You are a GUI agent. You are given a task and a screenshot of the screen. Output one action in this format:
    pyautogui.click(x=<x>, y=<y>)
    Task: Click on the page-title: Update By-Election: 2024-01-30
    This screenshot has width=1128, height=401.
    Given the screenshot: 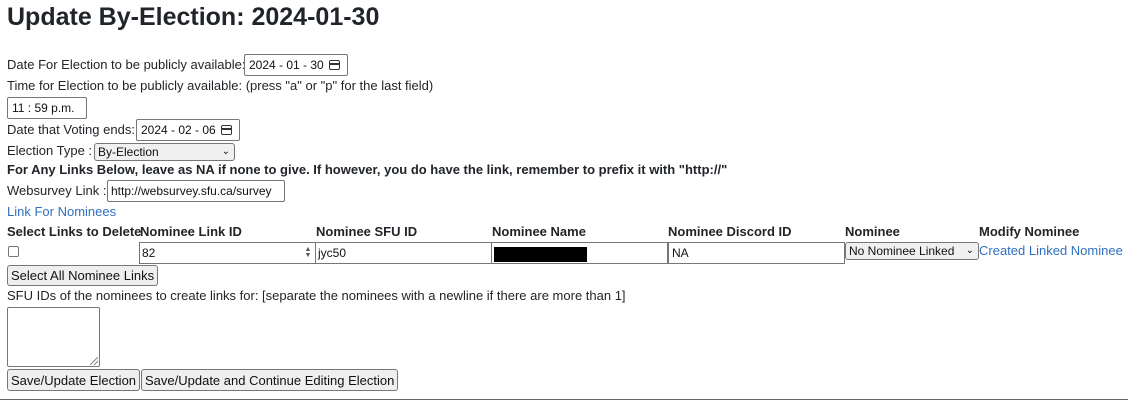 What is the action you would take?
    pyautogui.click(x=193, y=17)
    